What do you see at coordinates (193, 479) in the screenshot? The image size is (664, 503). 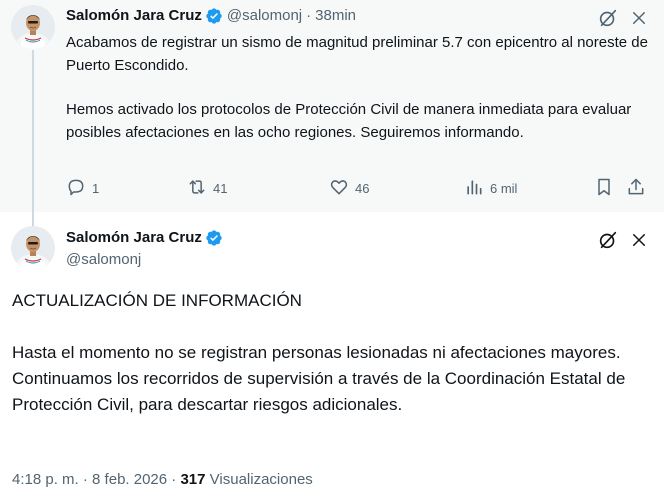 I see `views-total: 317` at bounding box center [193, 479].